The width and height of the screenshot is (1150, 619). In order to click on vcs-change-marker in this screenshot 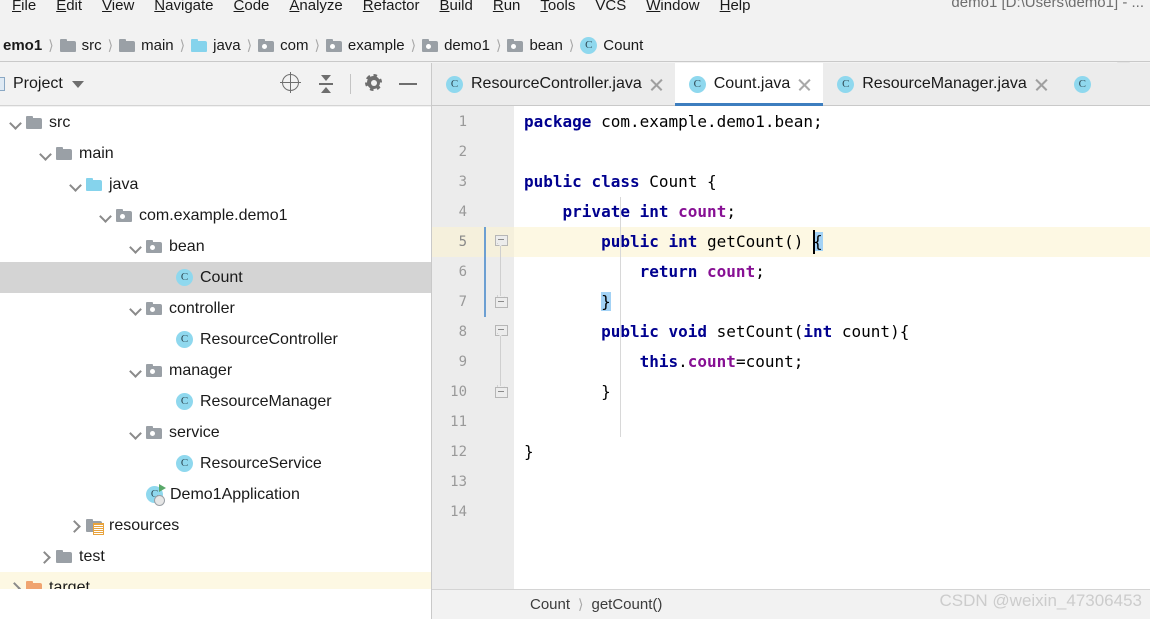, I will do `click(485, 272)`.